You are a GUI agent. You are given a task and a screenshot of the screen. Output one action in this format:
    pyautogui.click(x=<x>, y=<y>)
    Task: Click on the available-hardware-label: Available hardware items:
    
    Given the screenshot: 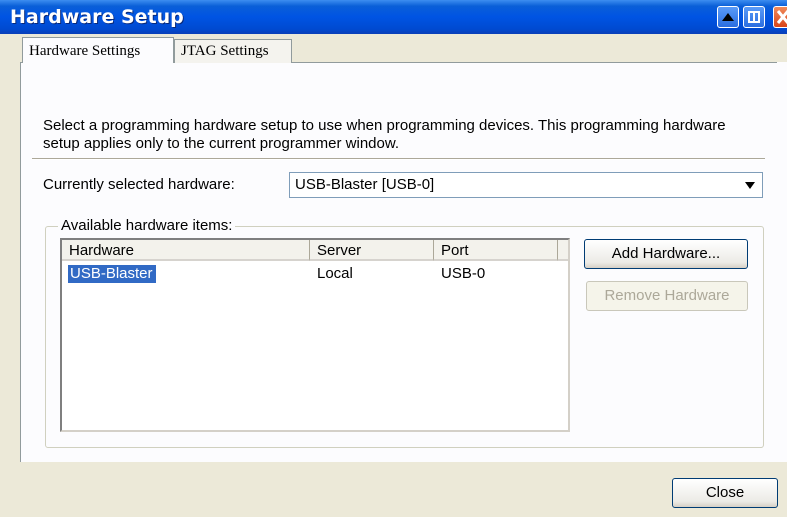 What is the action you would take?
    pyautogui.click(x=147, y=225)
    